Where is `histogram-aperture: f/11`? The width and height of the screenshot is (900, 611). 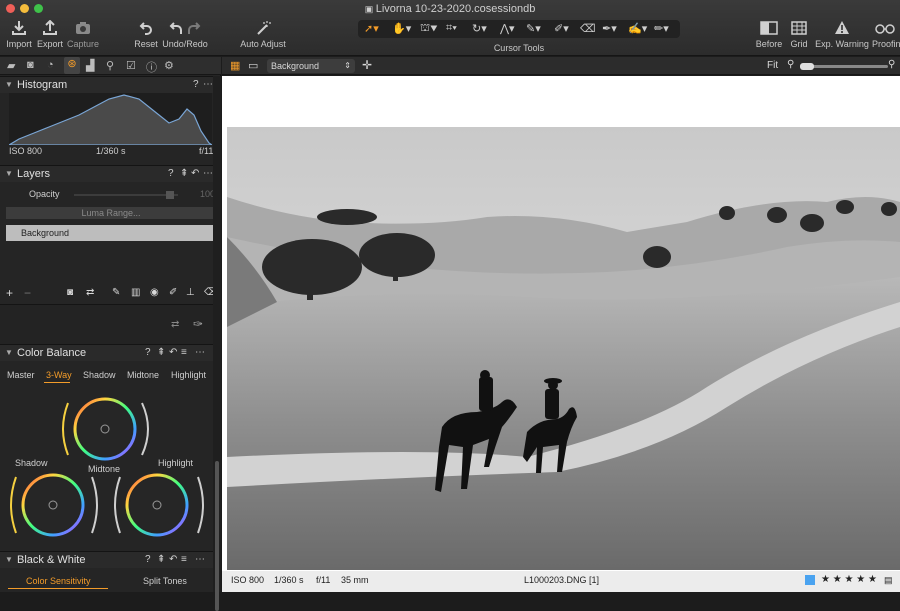
histogram-aperture: f/11 is located at coordinates (206, 151).